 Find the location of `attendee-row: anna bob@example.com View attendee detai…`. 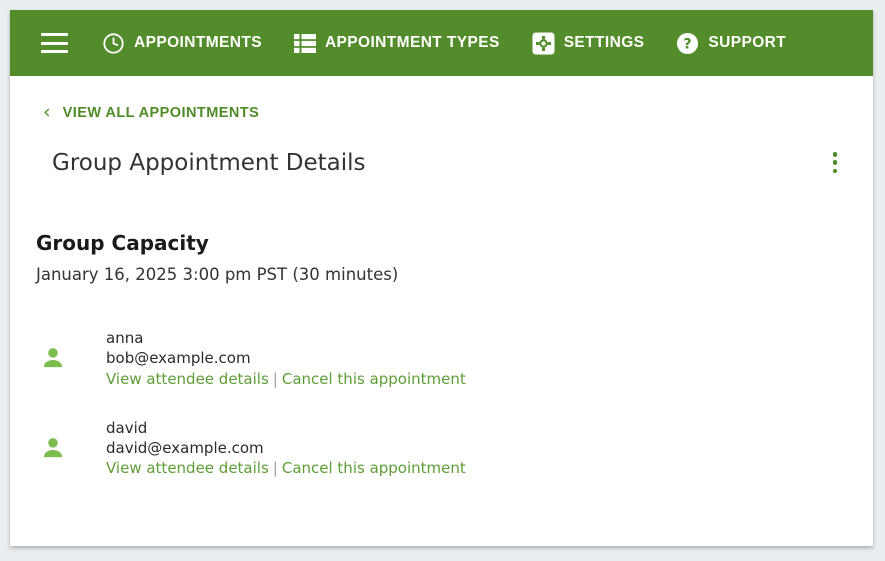

attendee-row: anna bob@example.com View attendee detai… is located at coordinates (454, 358).